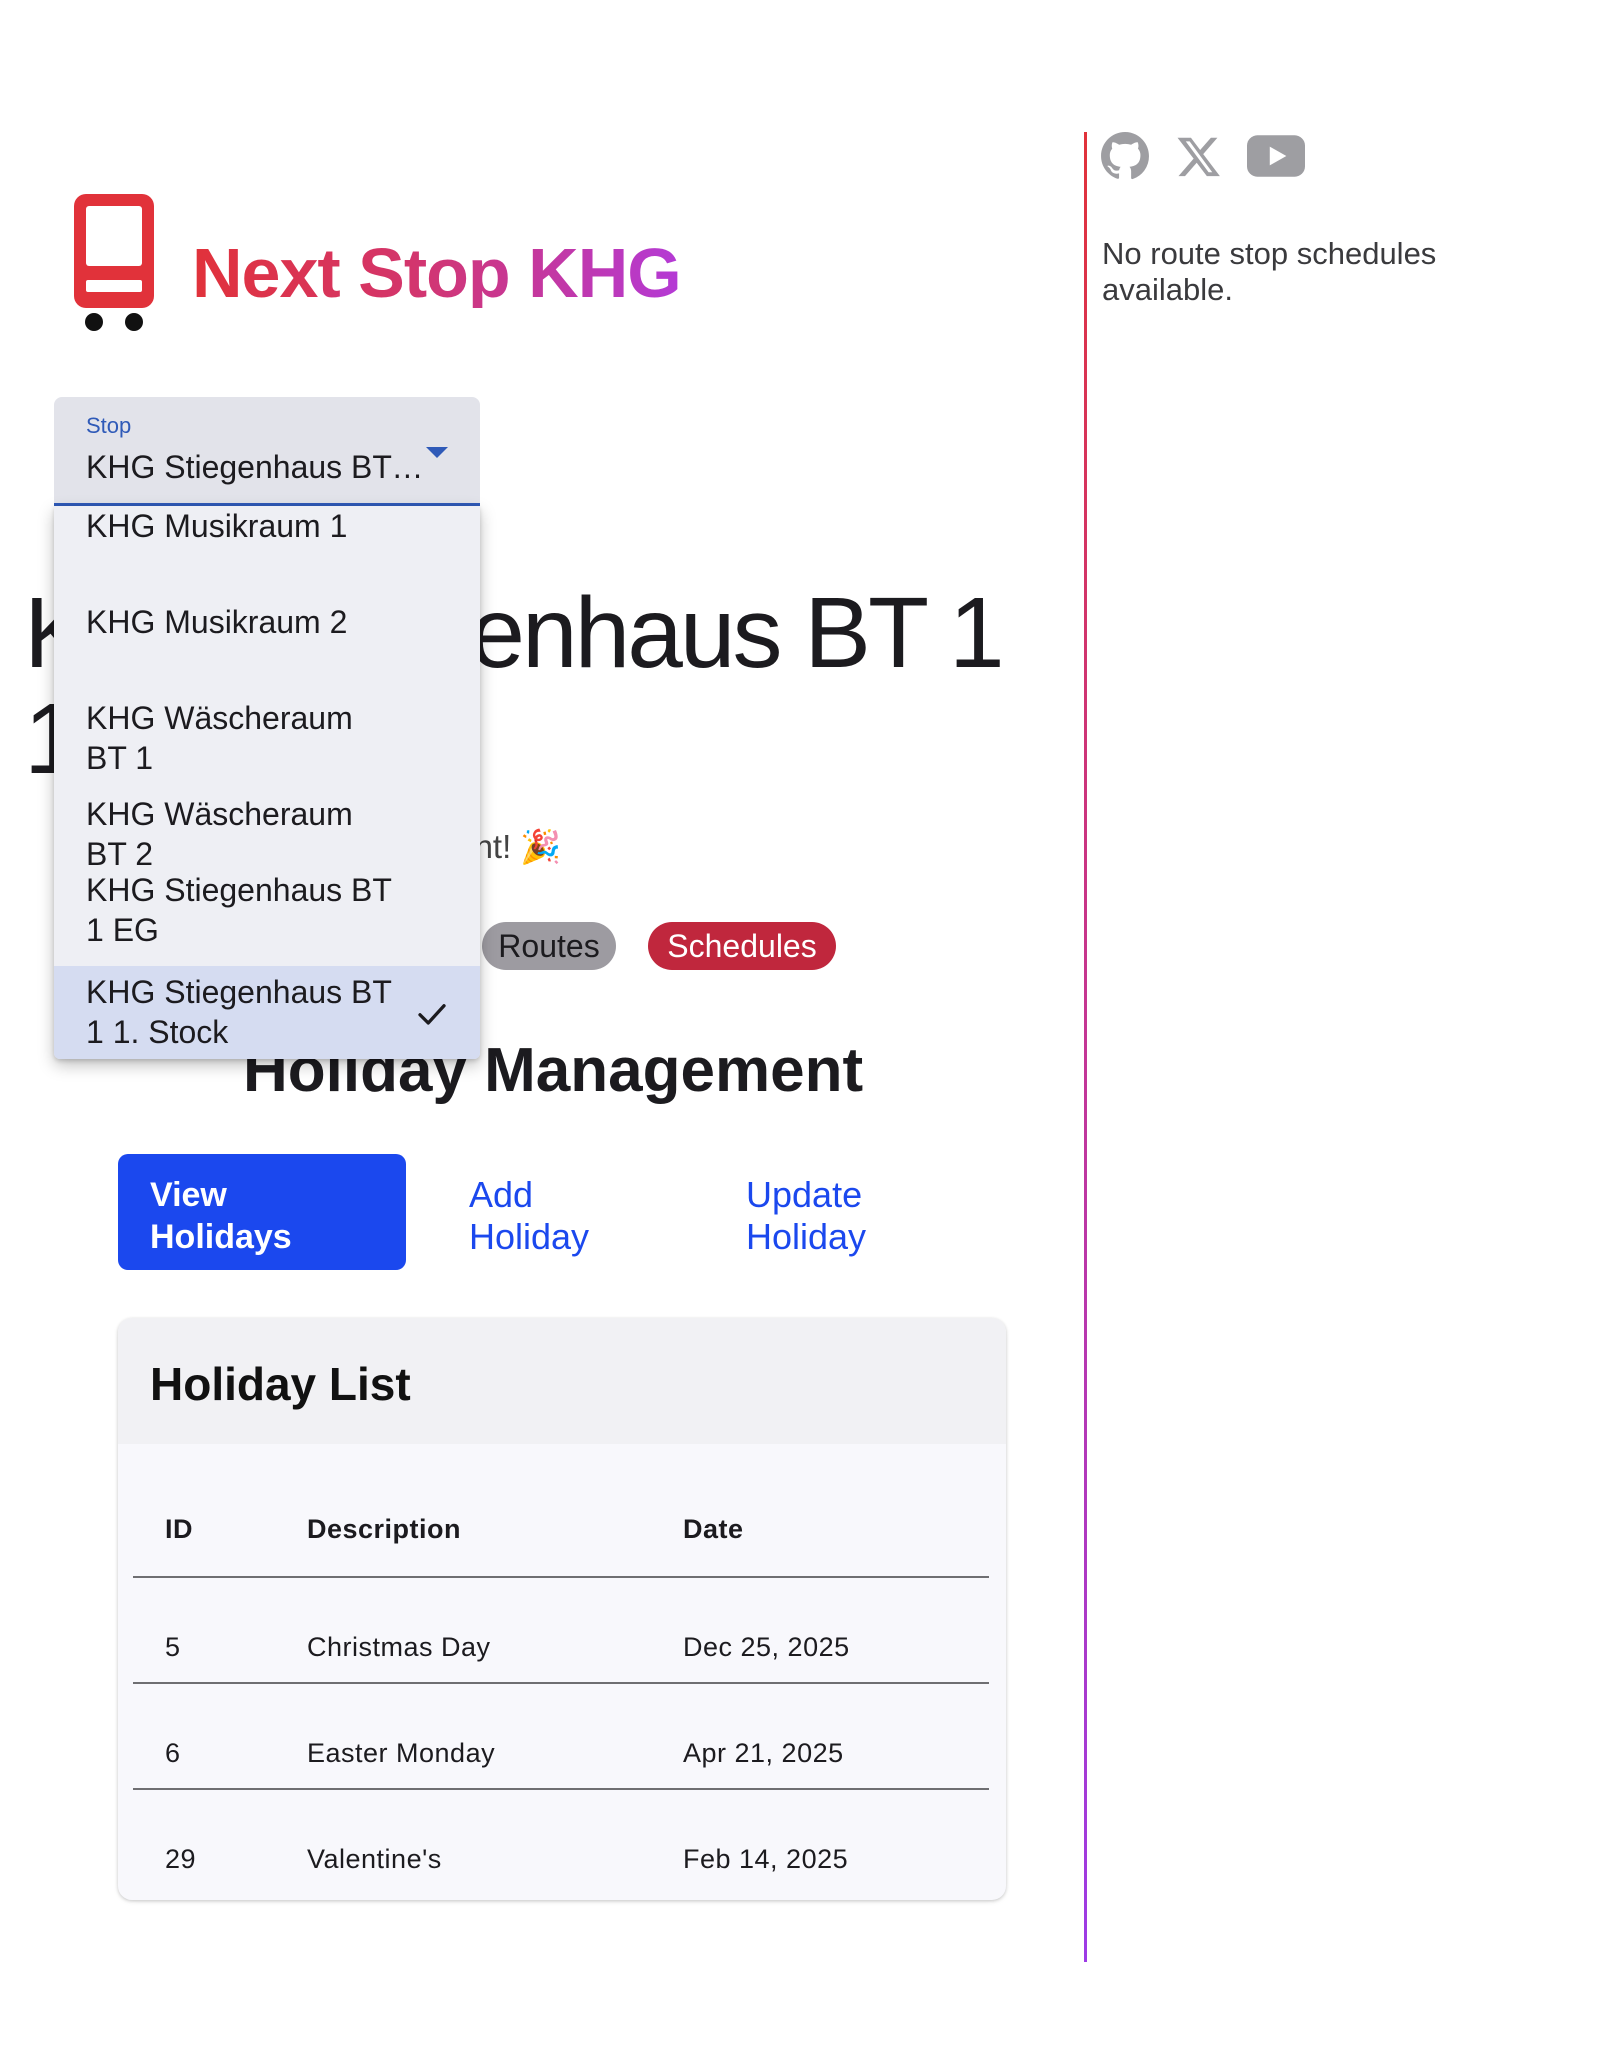 This screenshot has height=2046, width=1600. I want to click on column-header-date: Date, so click(713, 1529).